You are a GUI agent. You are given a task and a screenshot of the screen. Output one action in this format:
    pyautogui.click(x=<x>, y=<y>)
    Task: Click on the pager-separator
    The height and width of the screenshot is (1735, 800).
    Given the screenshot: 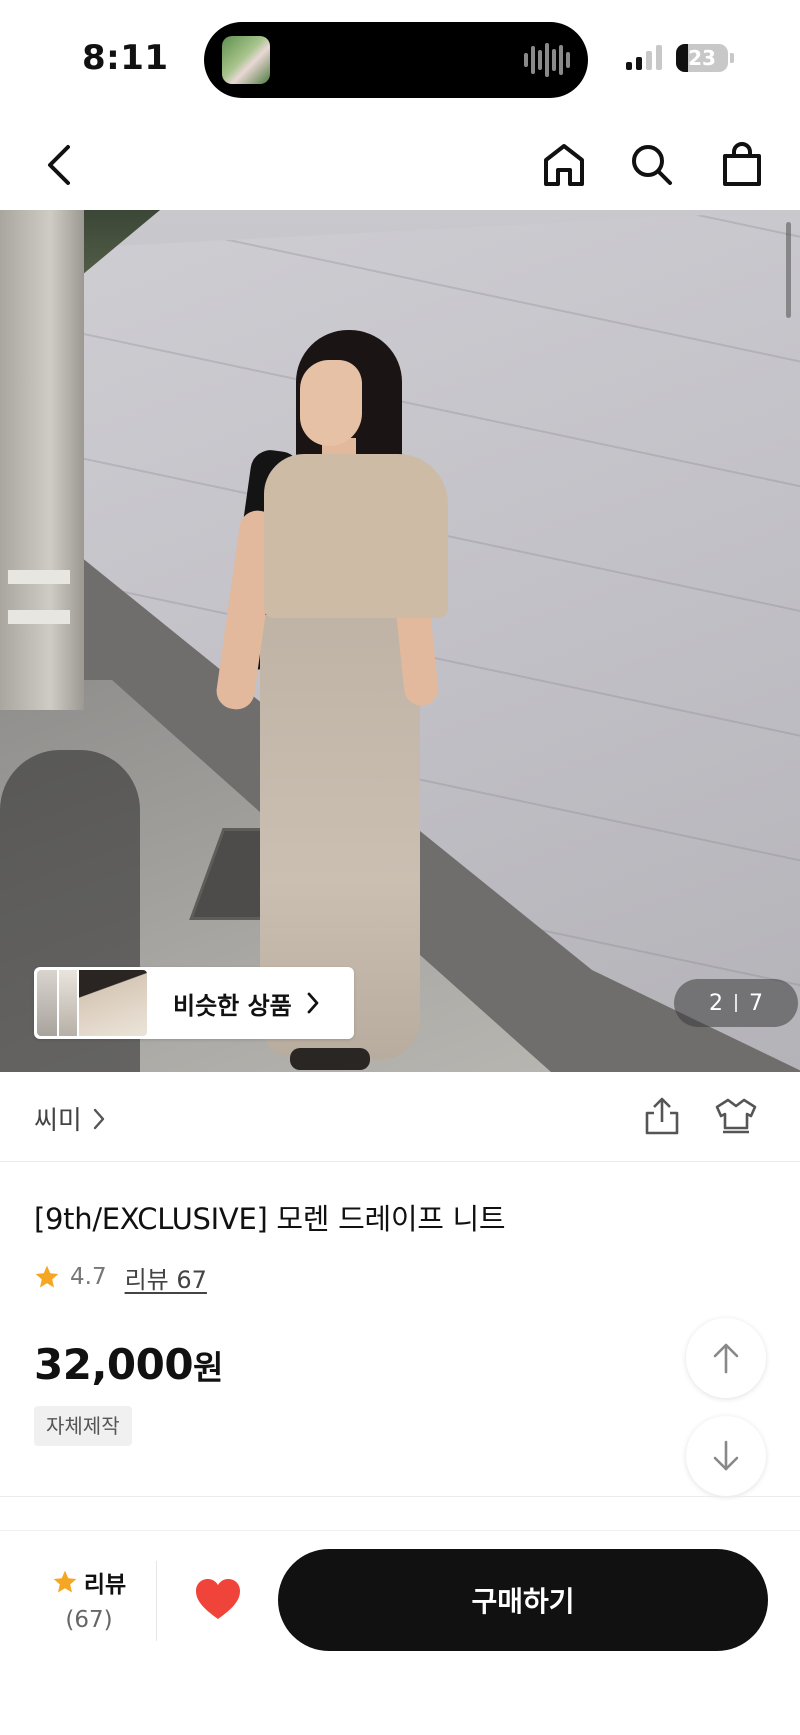 What is the action you would take?
    pyautogui.click(x=736, y=1003)
    